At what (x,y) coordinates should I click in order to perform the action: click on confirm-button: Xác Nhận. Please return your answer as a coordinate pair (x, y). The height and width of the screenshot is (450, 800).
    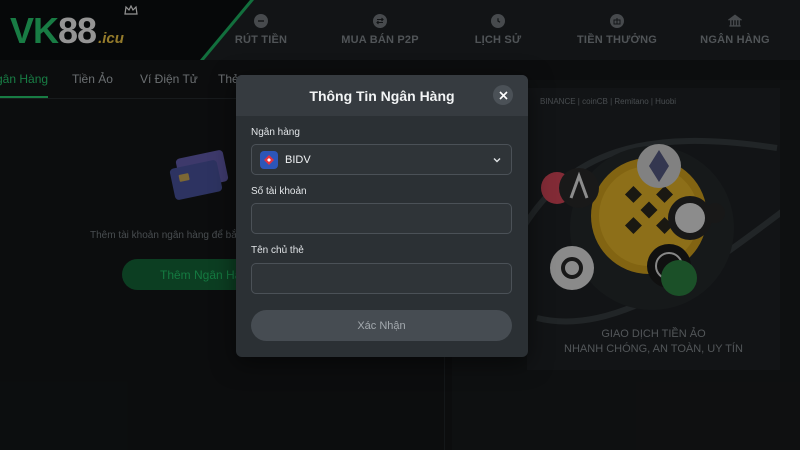
    Looking at the image, I should click on (381, 325).